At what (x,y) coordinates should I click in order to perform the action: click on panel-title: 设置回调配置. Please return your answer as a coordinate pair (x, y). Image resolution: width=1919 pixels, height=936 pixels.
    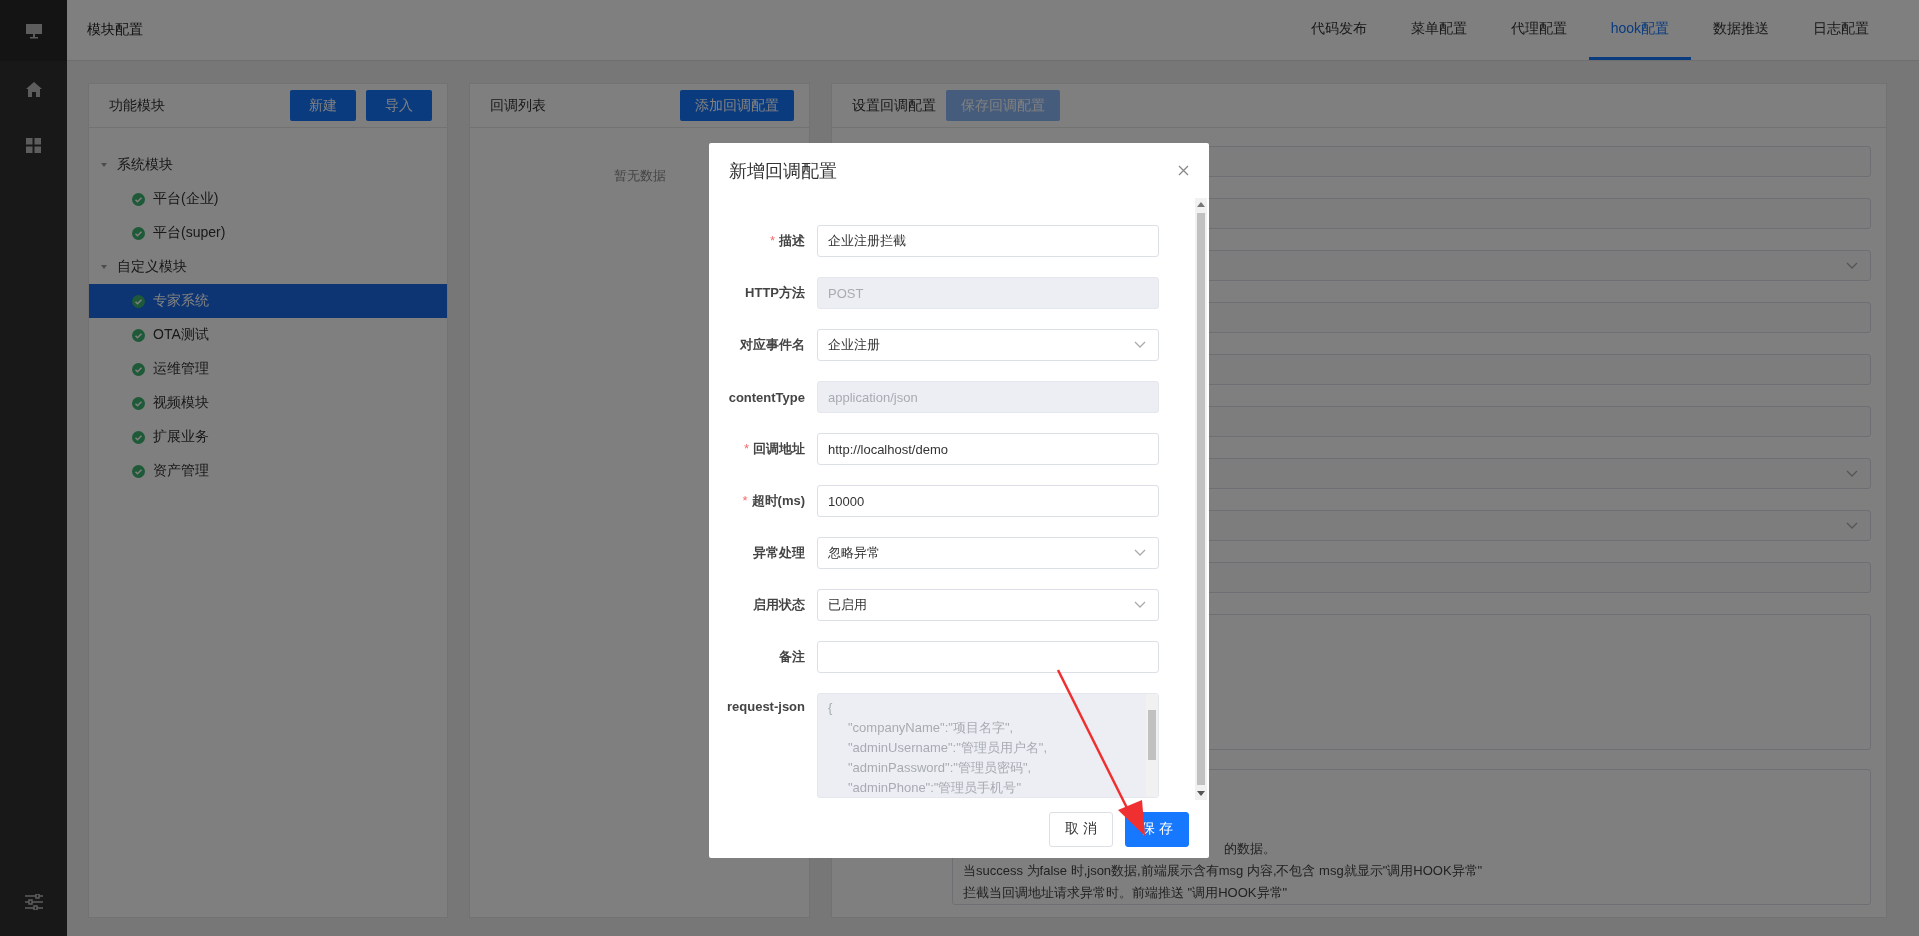
    Looking at the image, I should click on (894, 105).